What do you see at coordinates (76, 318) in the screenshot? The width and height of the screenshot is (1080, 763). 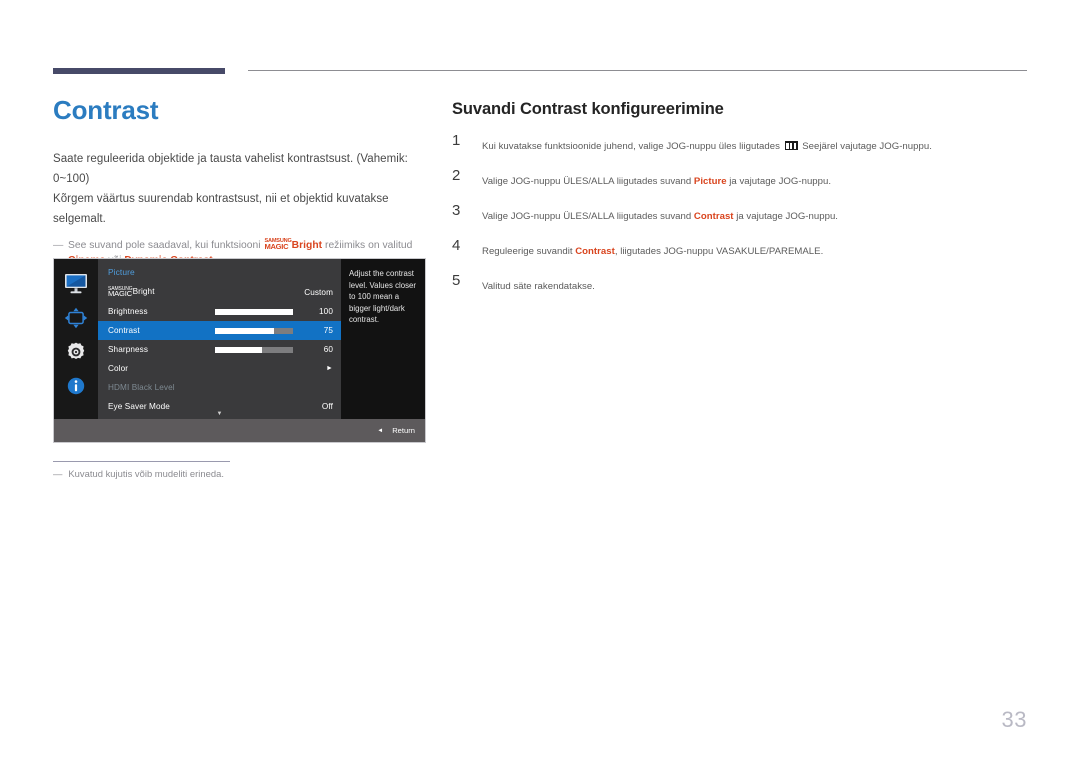 I see `move-icon` at bounding box center [76, 318].